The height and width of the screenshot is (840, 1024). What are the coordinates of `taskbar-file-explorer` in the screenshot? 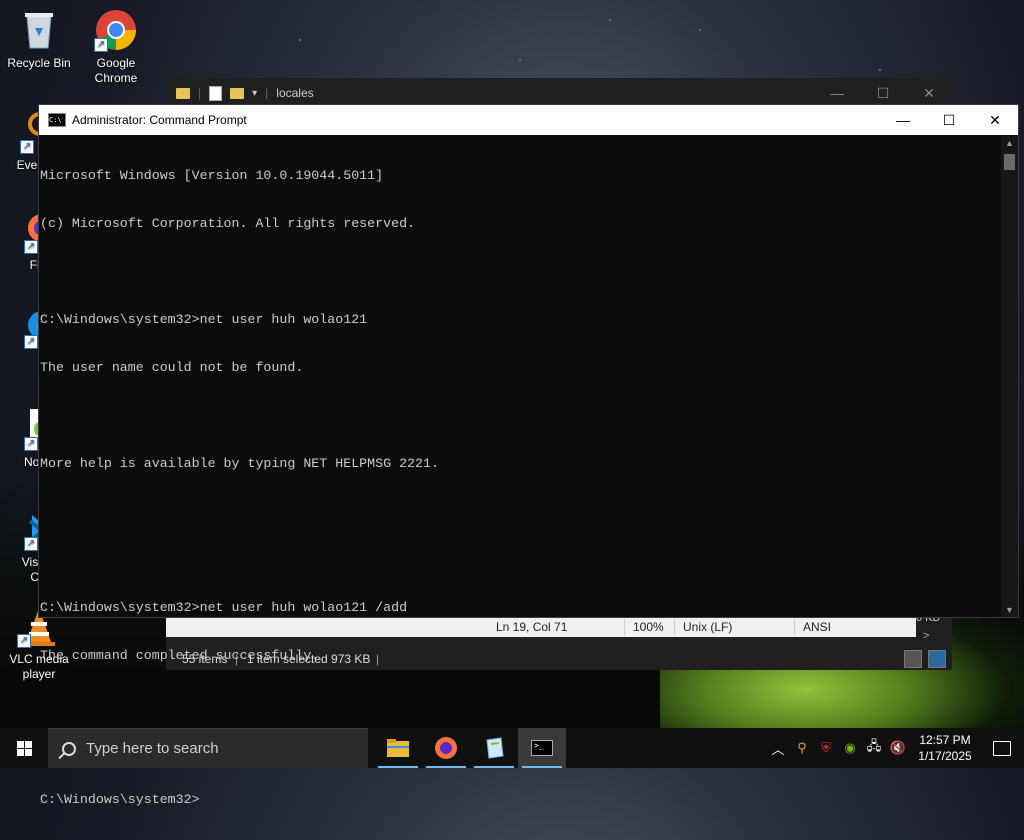 It's located at (398, 748).